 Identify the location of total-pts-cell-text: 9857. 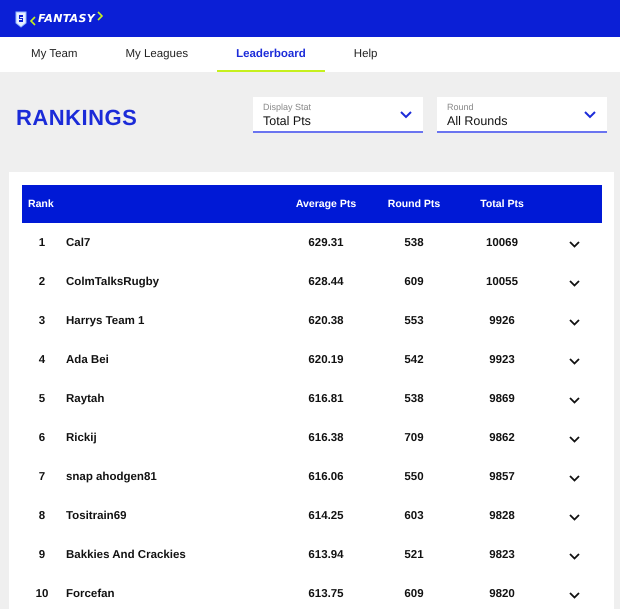
(502, 476).